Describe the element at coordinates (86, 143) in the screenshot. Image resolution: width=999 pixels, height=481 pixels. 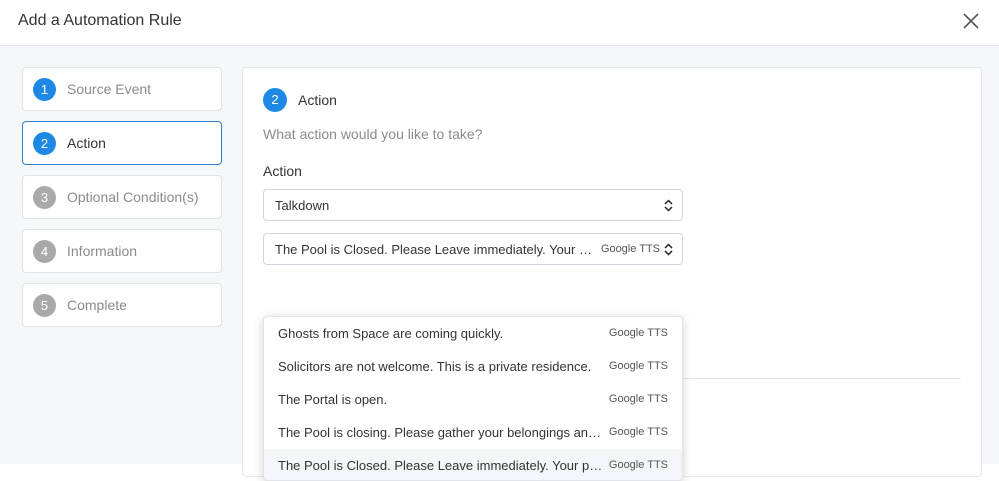
I see `step-label: Action` at that location.